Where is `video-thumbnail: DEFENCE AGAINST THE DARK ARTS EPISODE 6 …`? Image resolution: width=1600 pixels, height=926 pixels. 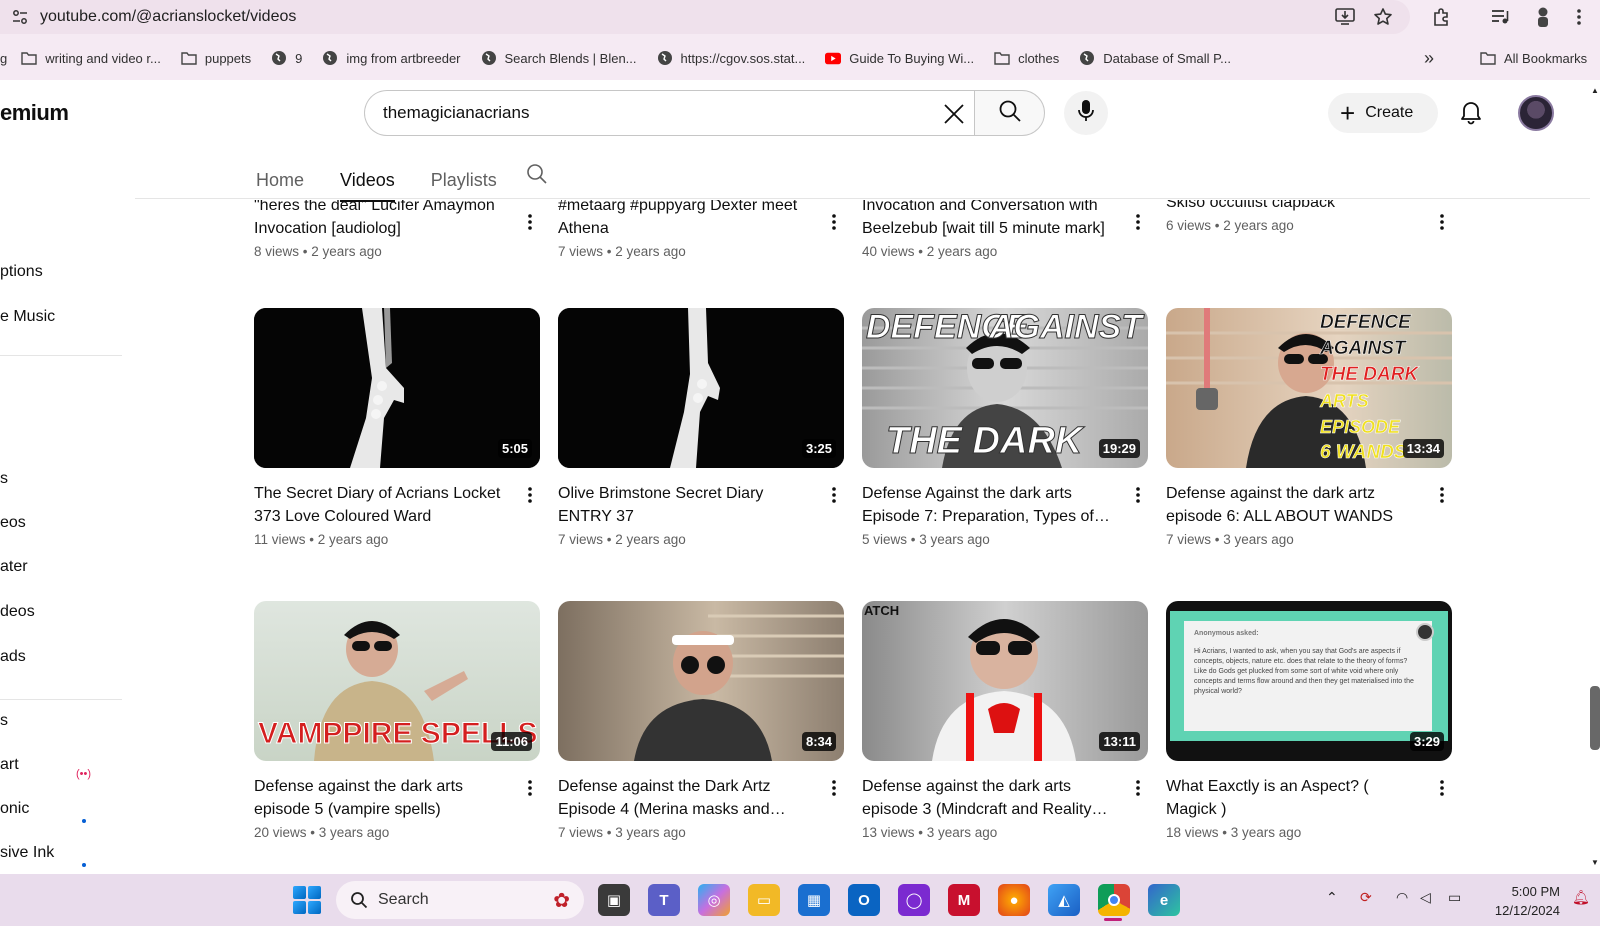
video-thumbnail: DEFENCE AGAINST THE DARK ARTS EPISODE 6 … is located at coordinates (1309, 388).